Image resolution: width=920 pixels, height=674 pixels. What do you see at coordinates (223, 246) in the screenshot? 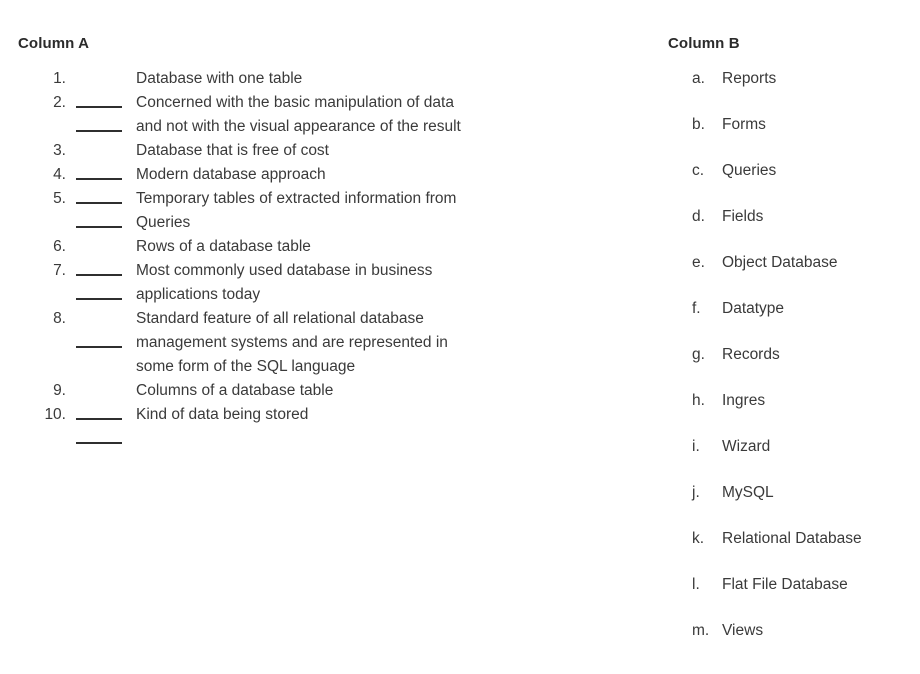
I see `column-a-item-text: Rows of a database table` at bounding box center [223, 246].